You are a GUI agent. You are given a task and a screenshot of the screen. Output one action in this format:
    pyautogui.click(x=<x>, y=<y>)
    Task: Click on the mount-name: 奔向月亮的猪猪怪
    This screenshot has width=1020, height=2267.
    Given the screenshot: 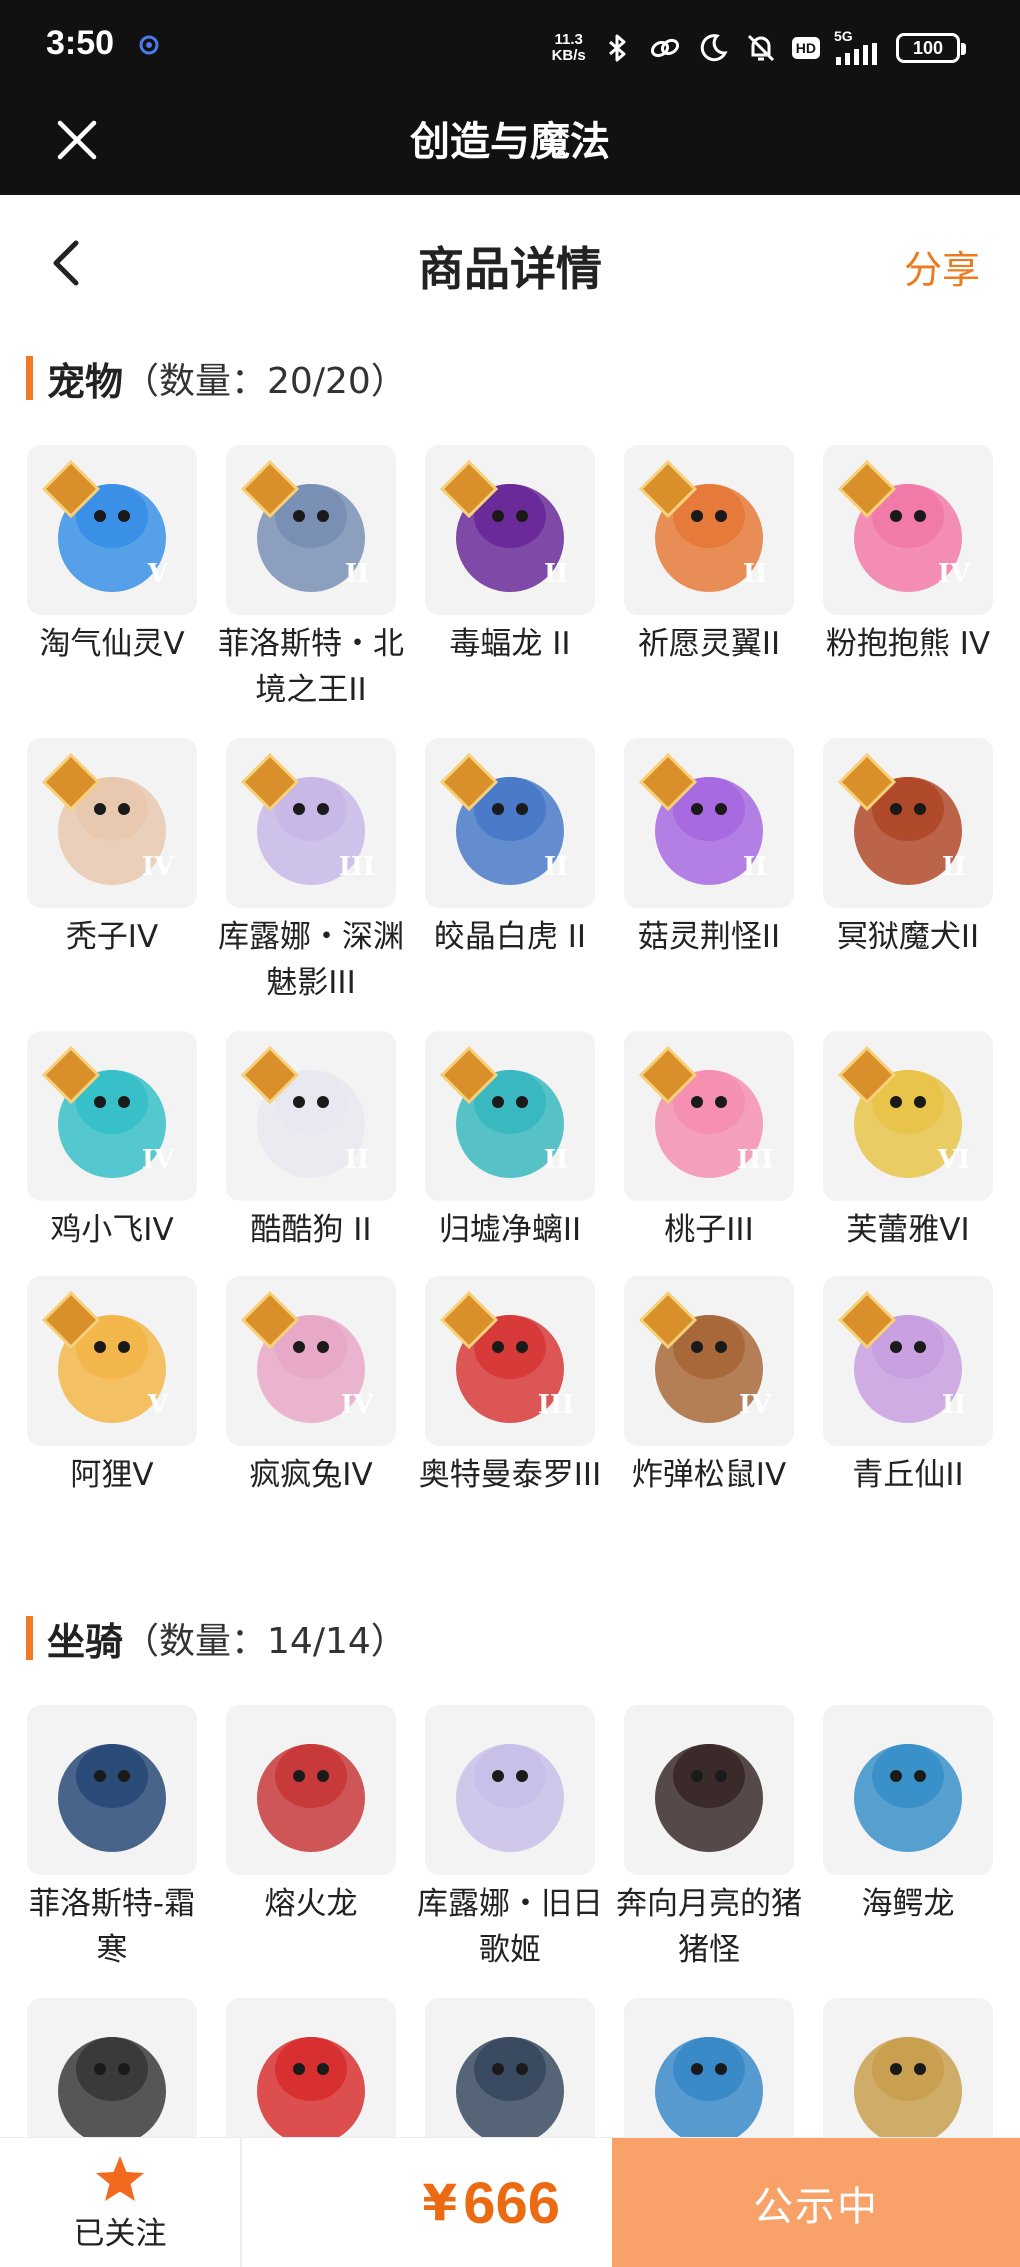 What is the action you would take?
    pyautogui.click(x=709, y=1927)
    